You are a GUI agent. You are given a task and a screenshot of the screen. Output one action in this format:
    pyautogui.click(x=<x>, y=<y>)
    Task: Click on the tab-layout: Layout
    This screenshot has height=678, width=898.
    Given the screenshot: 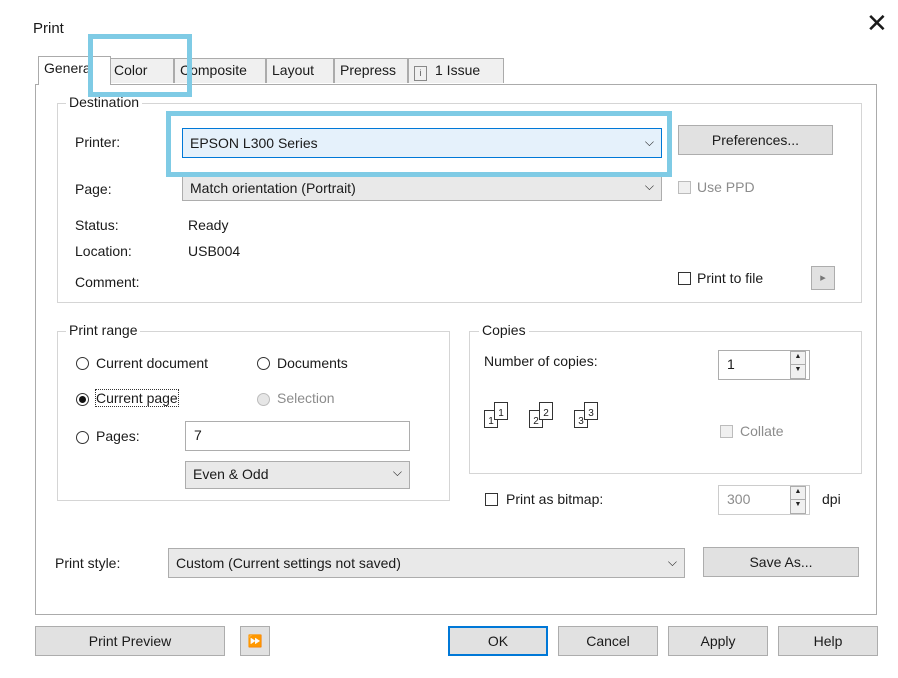 What is the action you would take?
    pyautogui.click(x=300, y=70)
    